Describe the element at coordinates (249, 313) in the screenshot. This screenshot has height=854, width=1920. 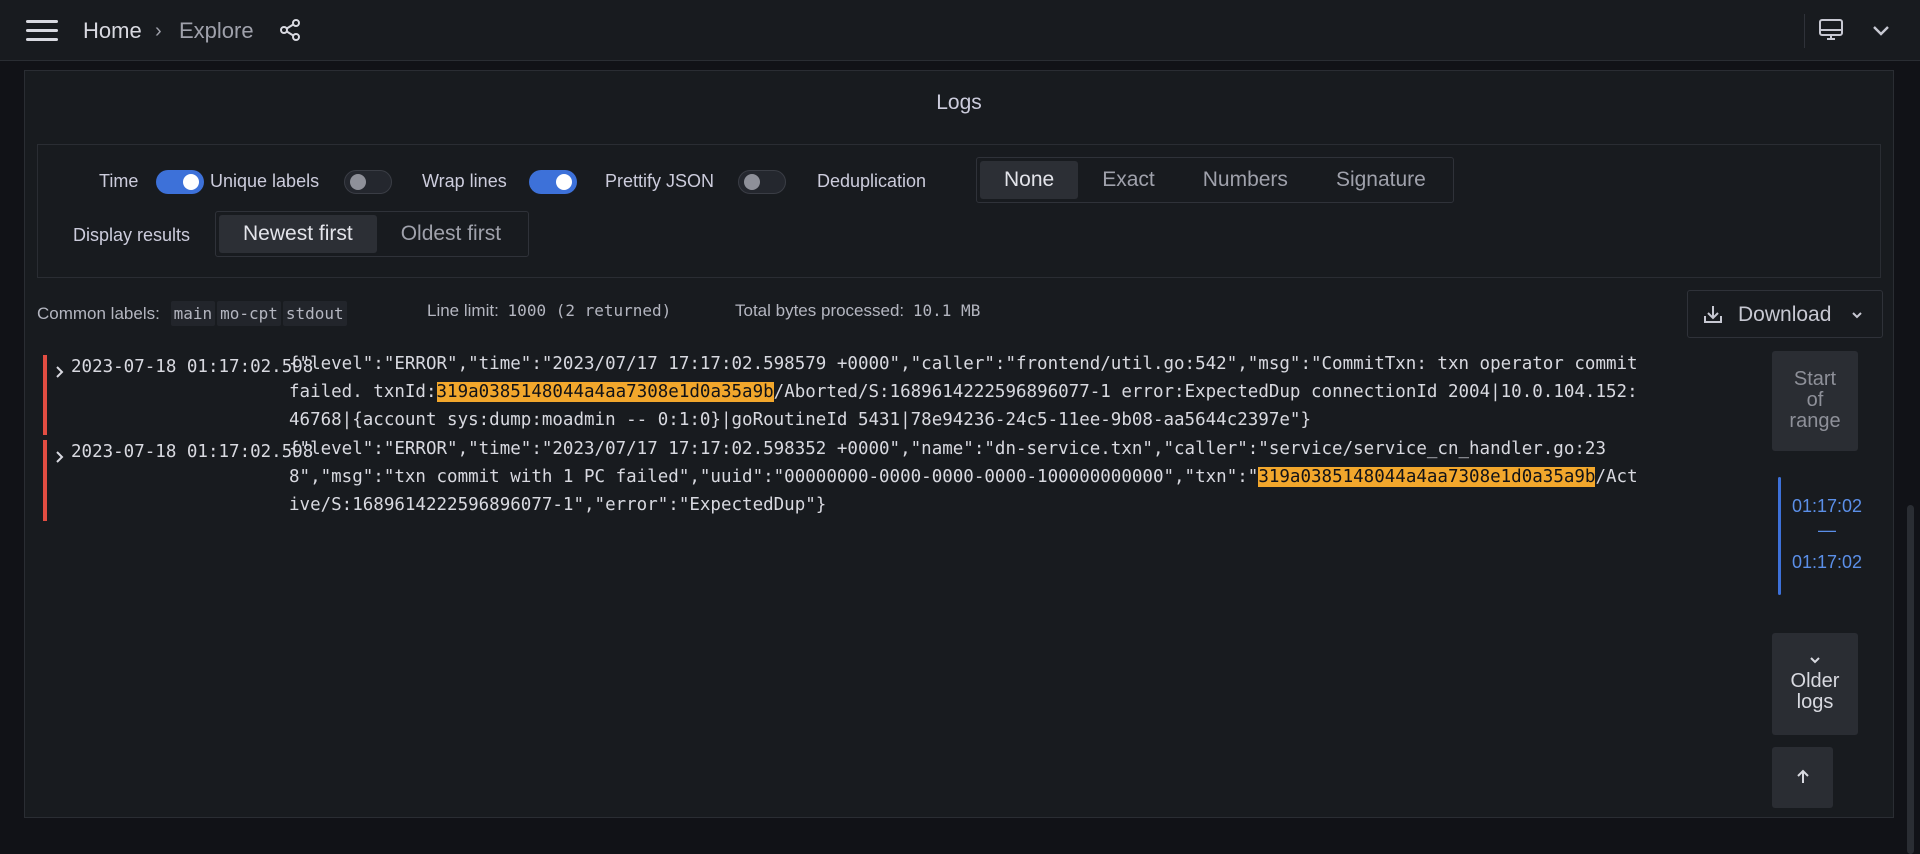
I see `label-chip: mo-cpt` at that location.